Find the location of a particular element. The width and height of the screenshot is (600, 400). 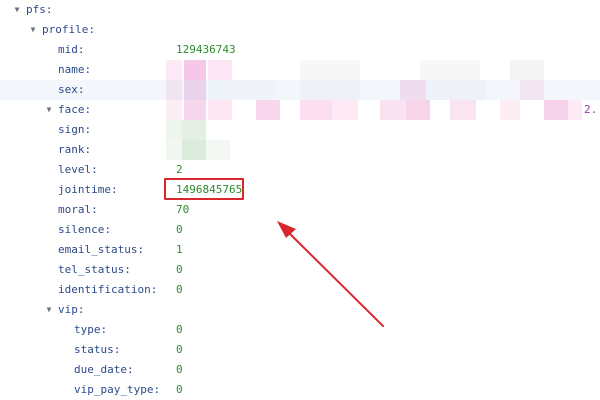

value-email-status: 1 is located at coordinates (179, 249).